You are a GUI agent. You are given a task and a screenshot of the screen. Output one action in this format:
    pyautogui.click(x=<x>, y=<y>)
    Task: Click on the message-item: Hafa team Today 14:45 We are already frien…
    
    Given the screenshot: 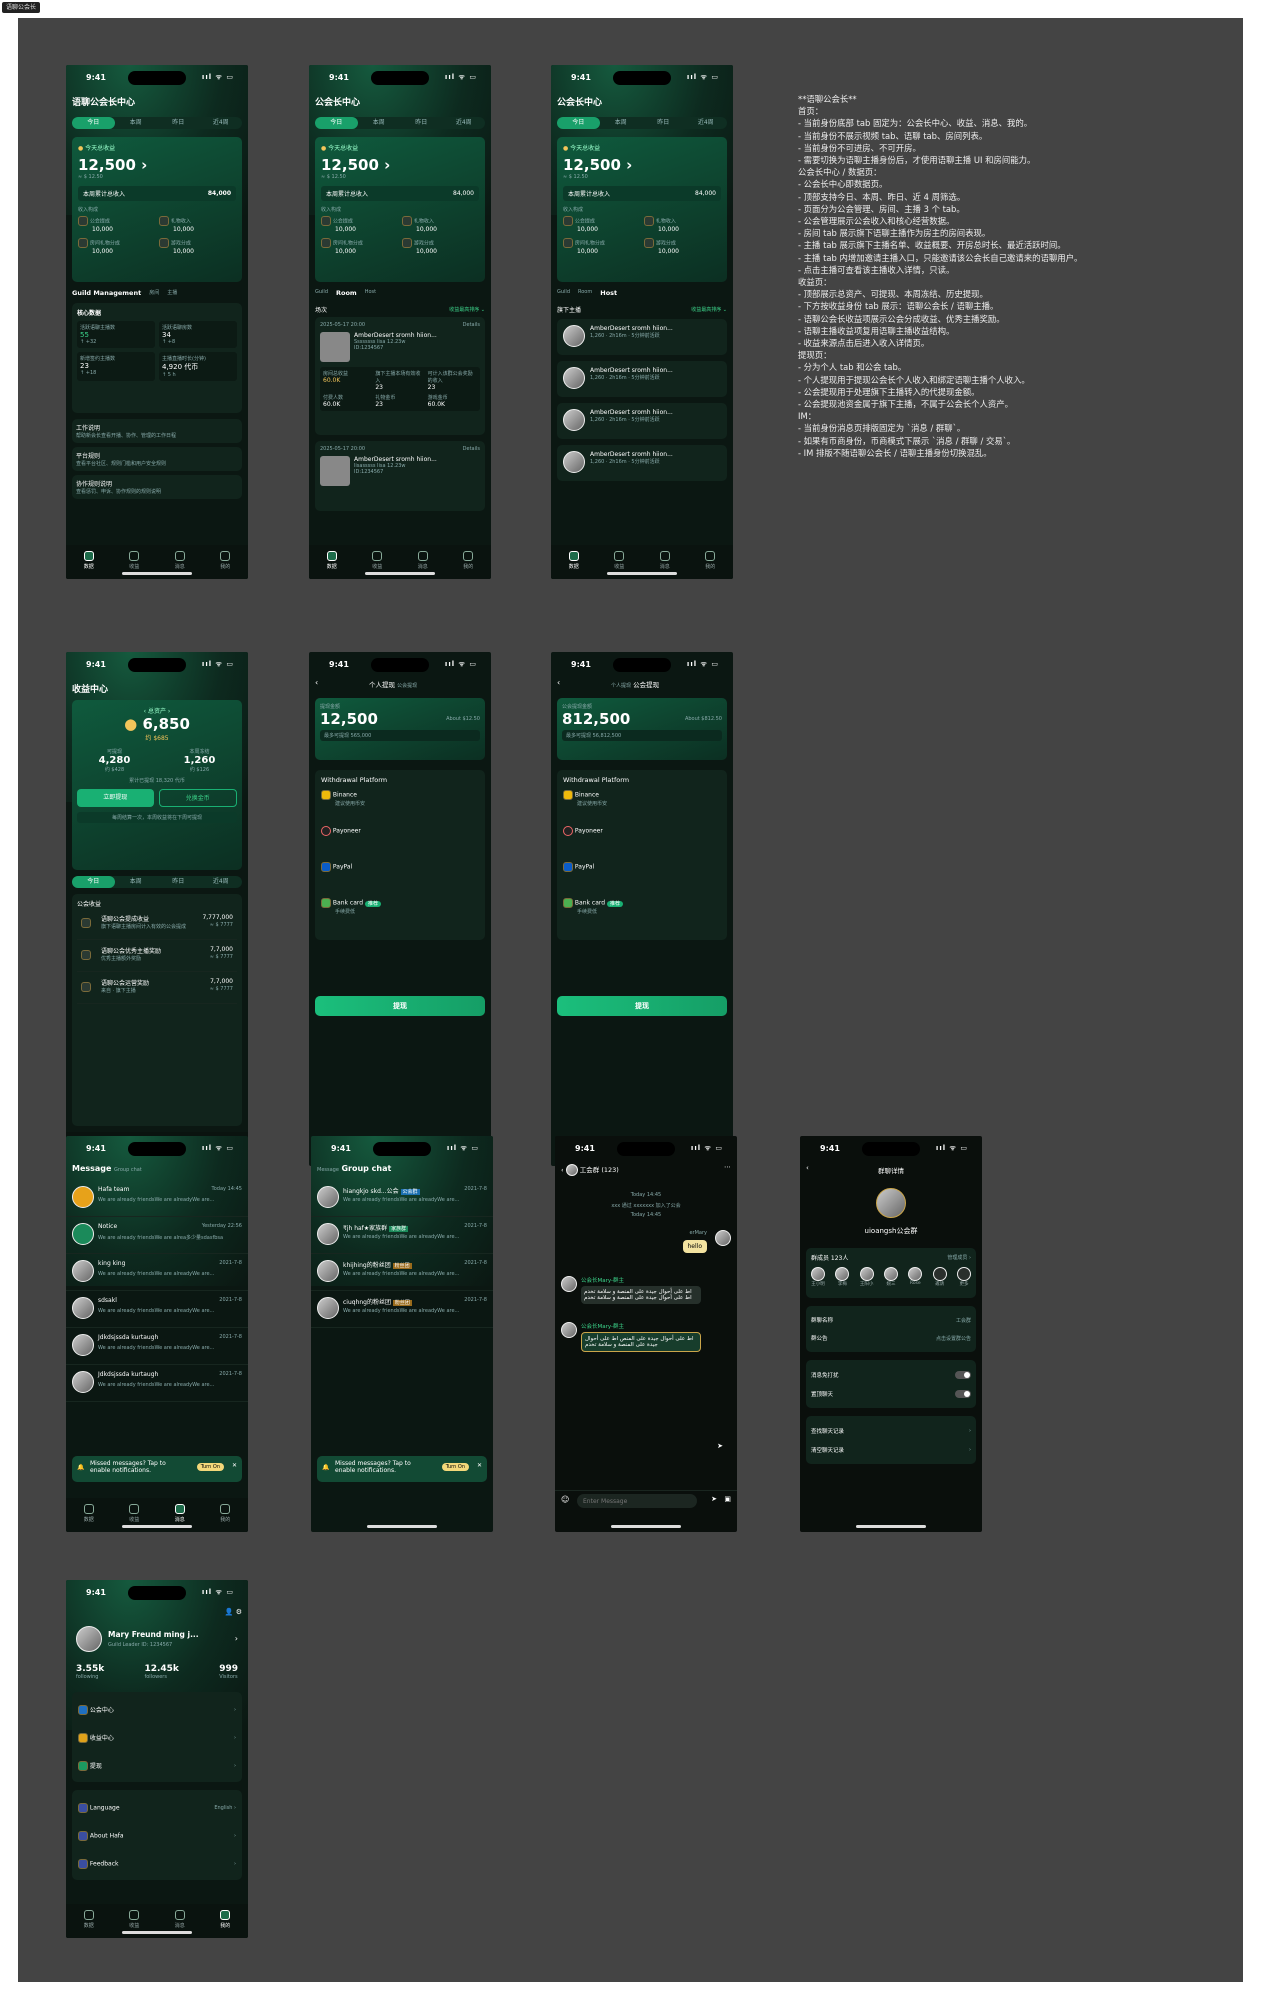 What is the action you would take?
    pyautogui.click(x=157, y=1198)
    